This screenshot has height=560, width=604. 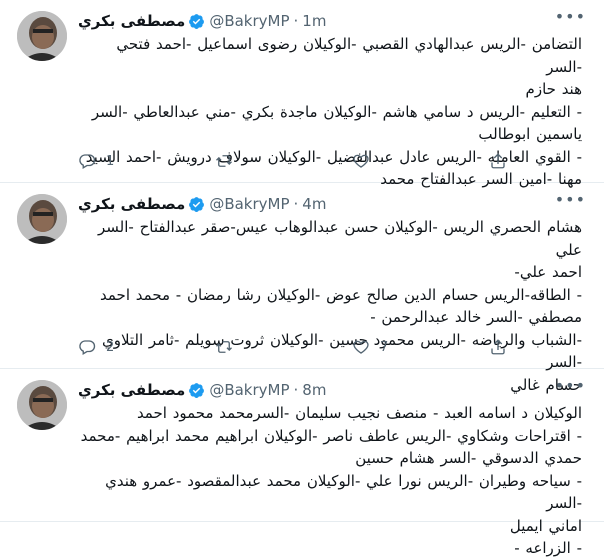 I want to click on tweet-line: اماني ايميل, so click(x=545, y=525).